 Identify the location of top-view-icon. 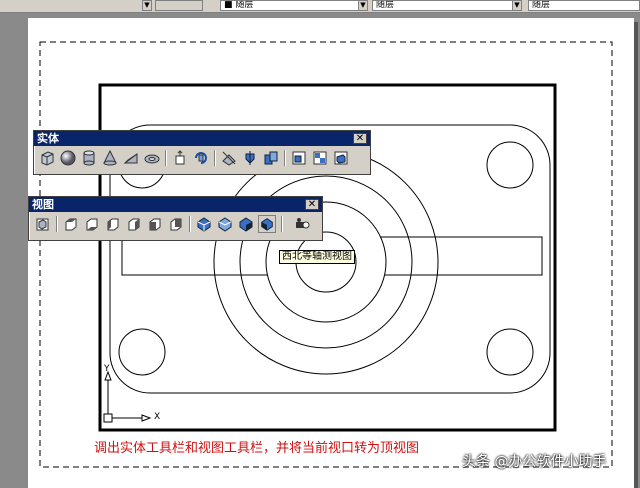
(71, 224).